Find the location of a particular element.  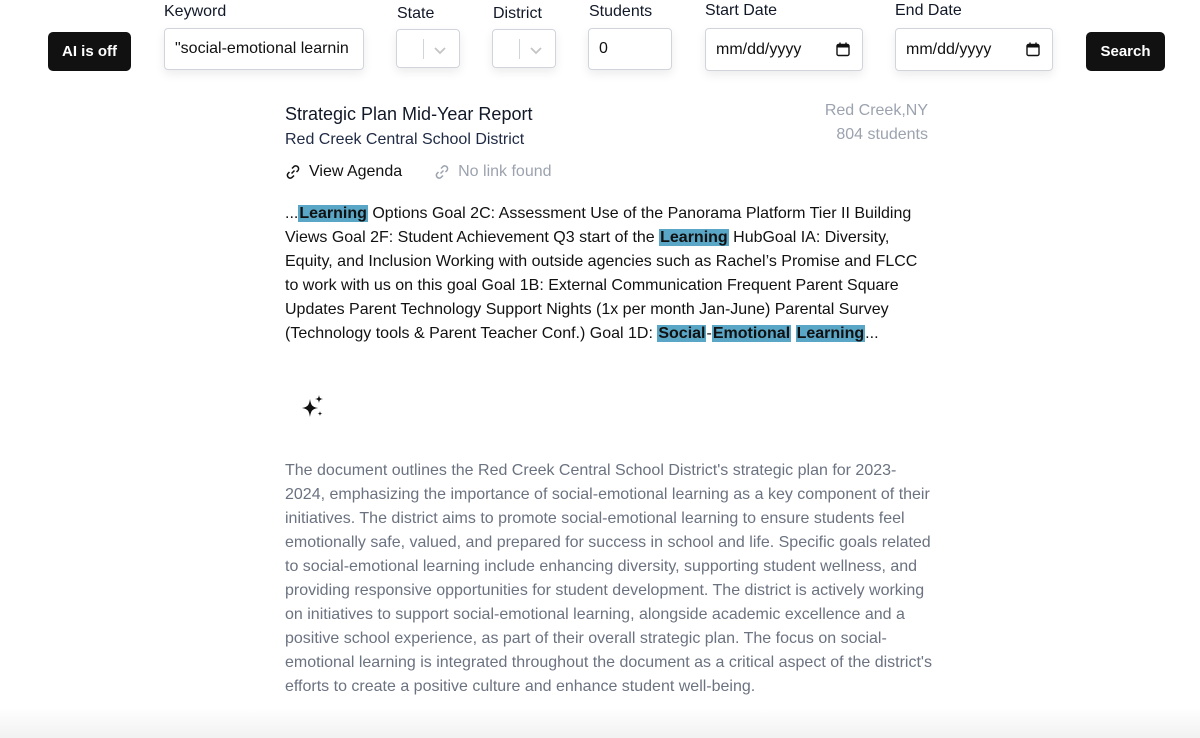

start-date-input: mm/dd/yyyy is located at coordinates (784, 49).